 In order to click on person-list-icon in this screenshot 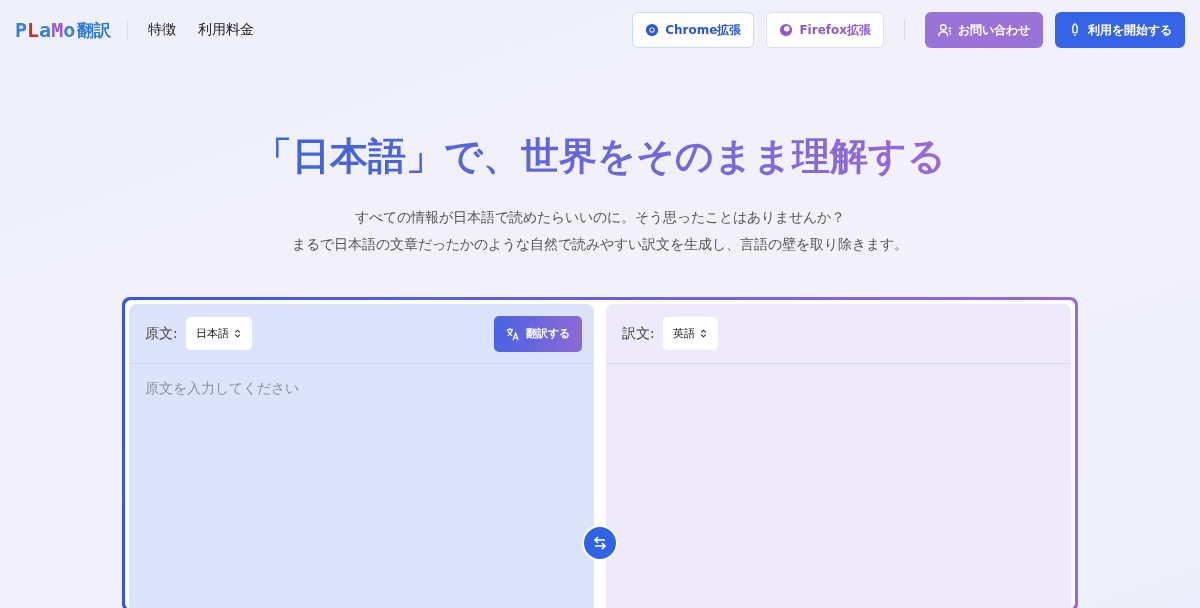, I will do `click(945, 30)`.